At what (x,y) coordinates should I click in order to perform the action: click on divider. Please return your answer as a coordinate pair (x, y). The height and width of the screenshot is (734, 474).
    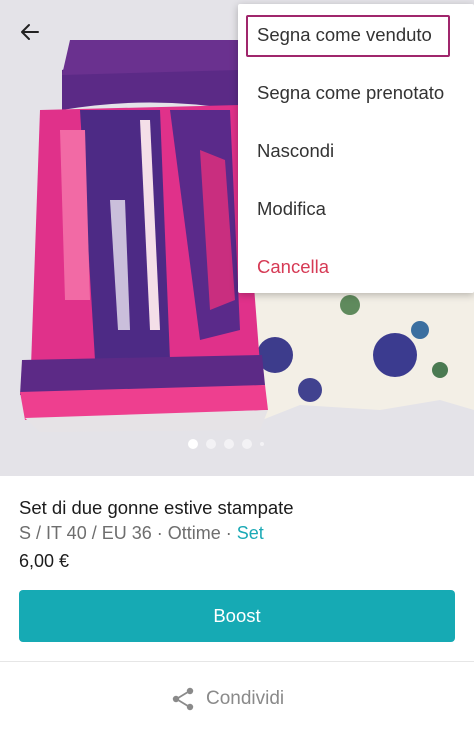
    Looking at the image, I should click on (237, 661).